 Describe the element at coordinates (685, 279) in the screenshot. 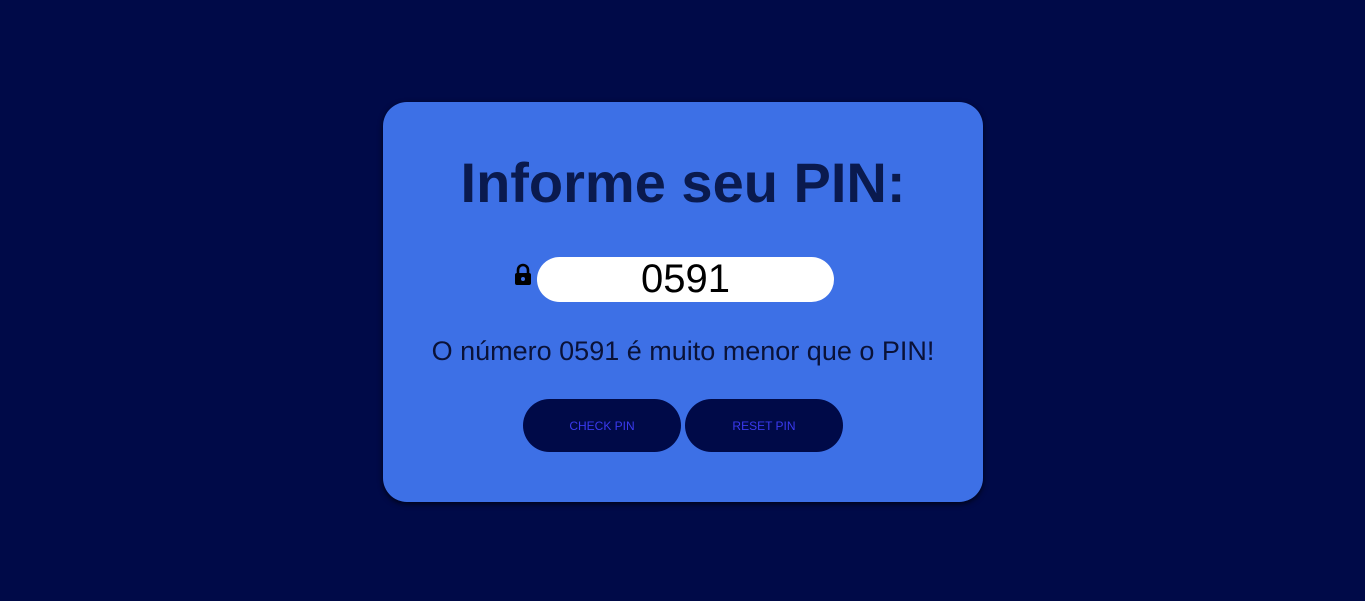

I see `pin-input` at that location.